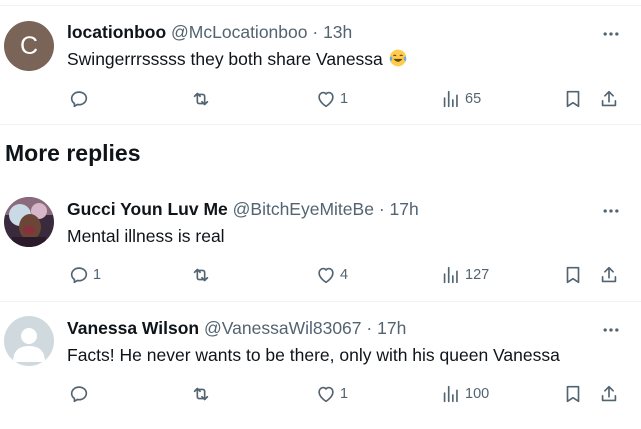 The width and height of the screenshot is (641, 429). I want to click on action-bar: 1 100, so click(320, 394).